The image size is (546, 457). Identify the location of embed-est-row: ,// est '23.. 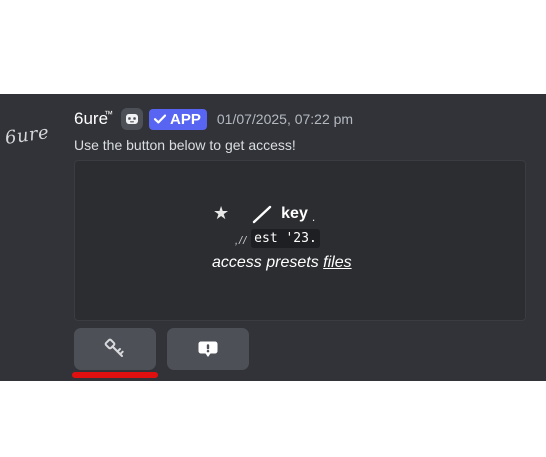
(277, 238).